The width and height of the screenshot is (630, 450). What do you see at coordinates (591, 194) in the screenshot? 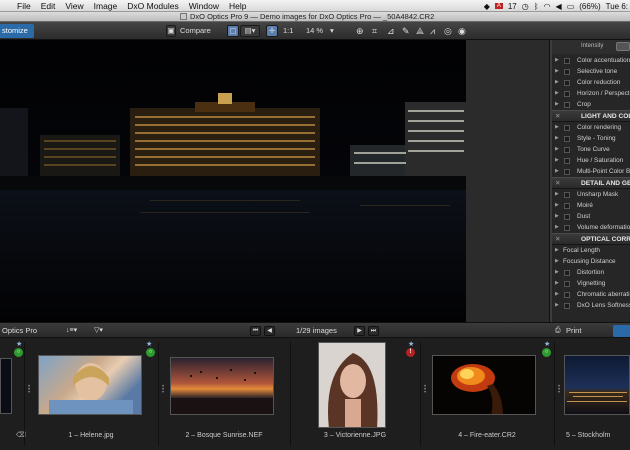
I see `palette-item: ▶ Unsharp Mask` at bounding box center [591, 194].